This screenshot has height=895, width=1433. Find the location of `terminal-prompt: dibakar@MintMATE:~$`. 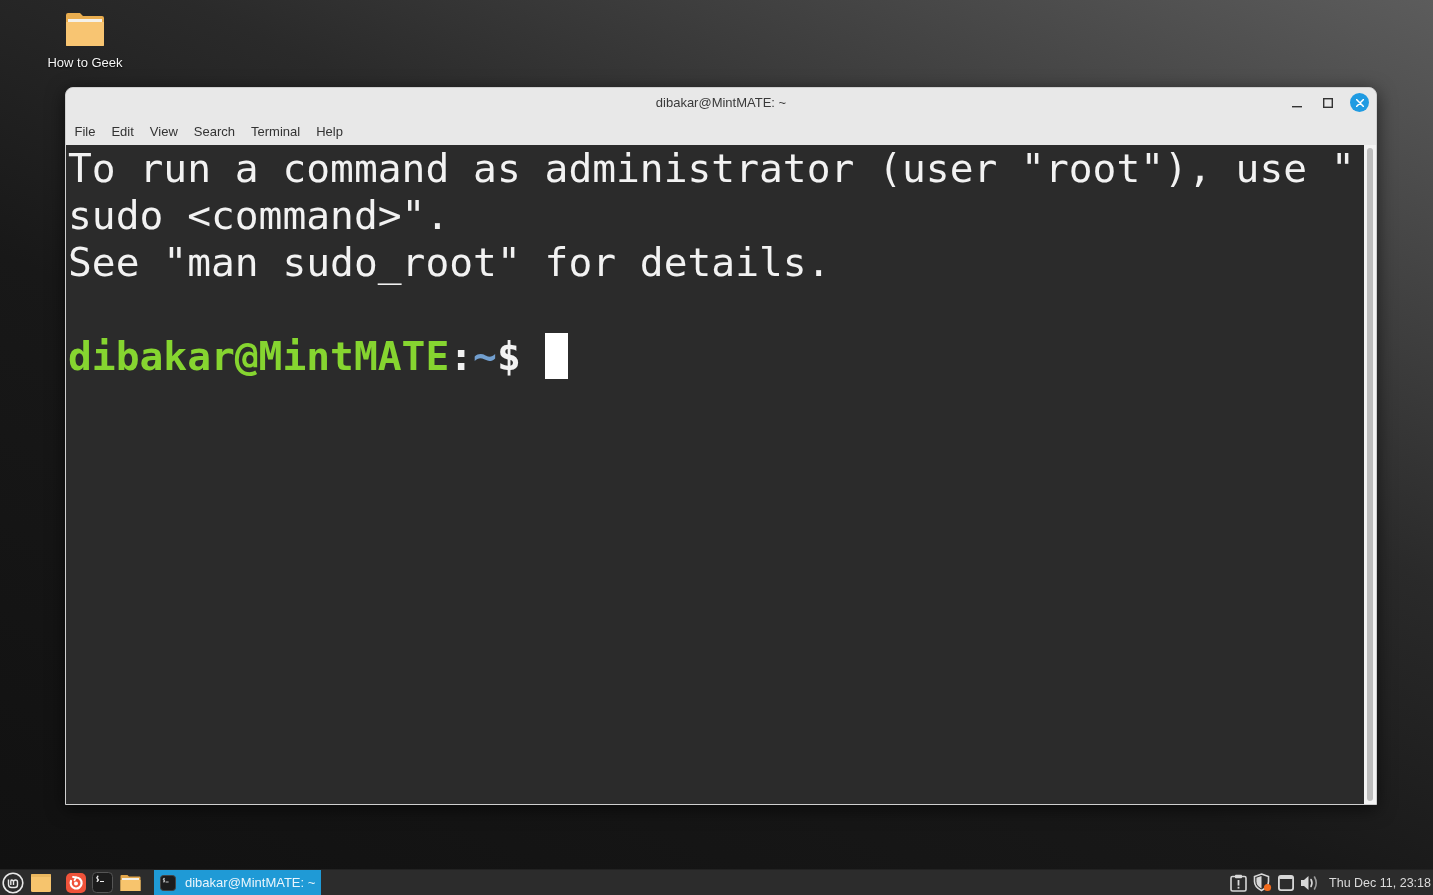

terminal-prompt: dibakar@MintMATE:~$ is located at coordinates (294, 356).